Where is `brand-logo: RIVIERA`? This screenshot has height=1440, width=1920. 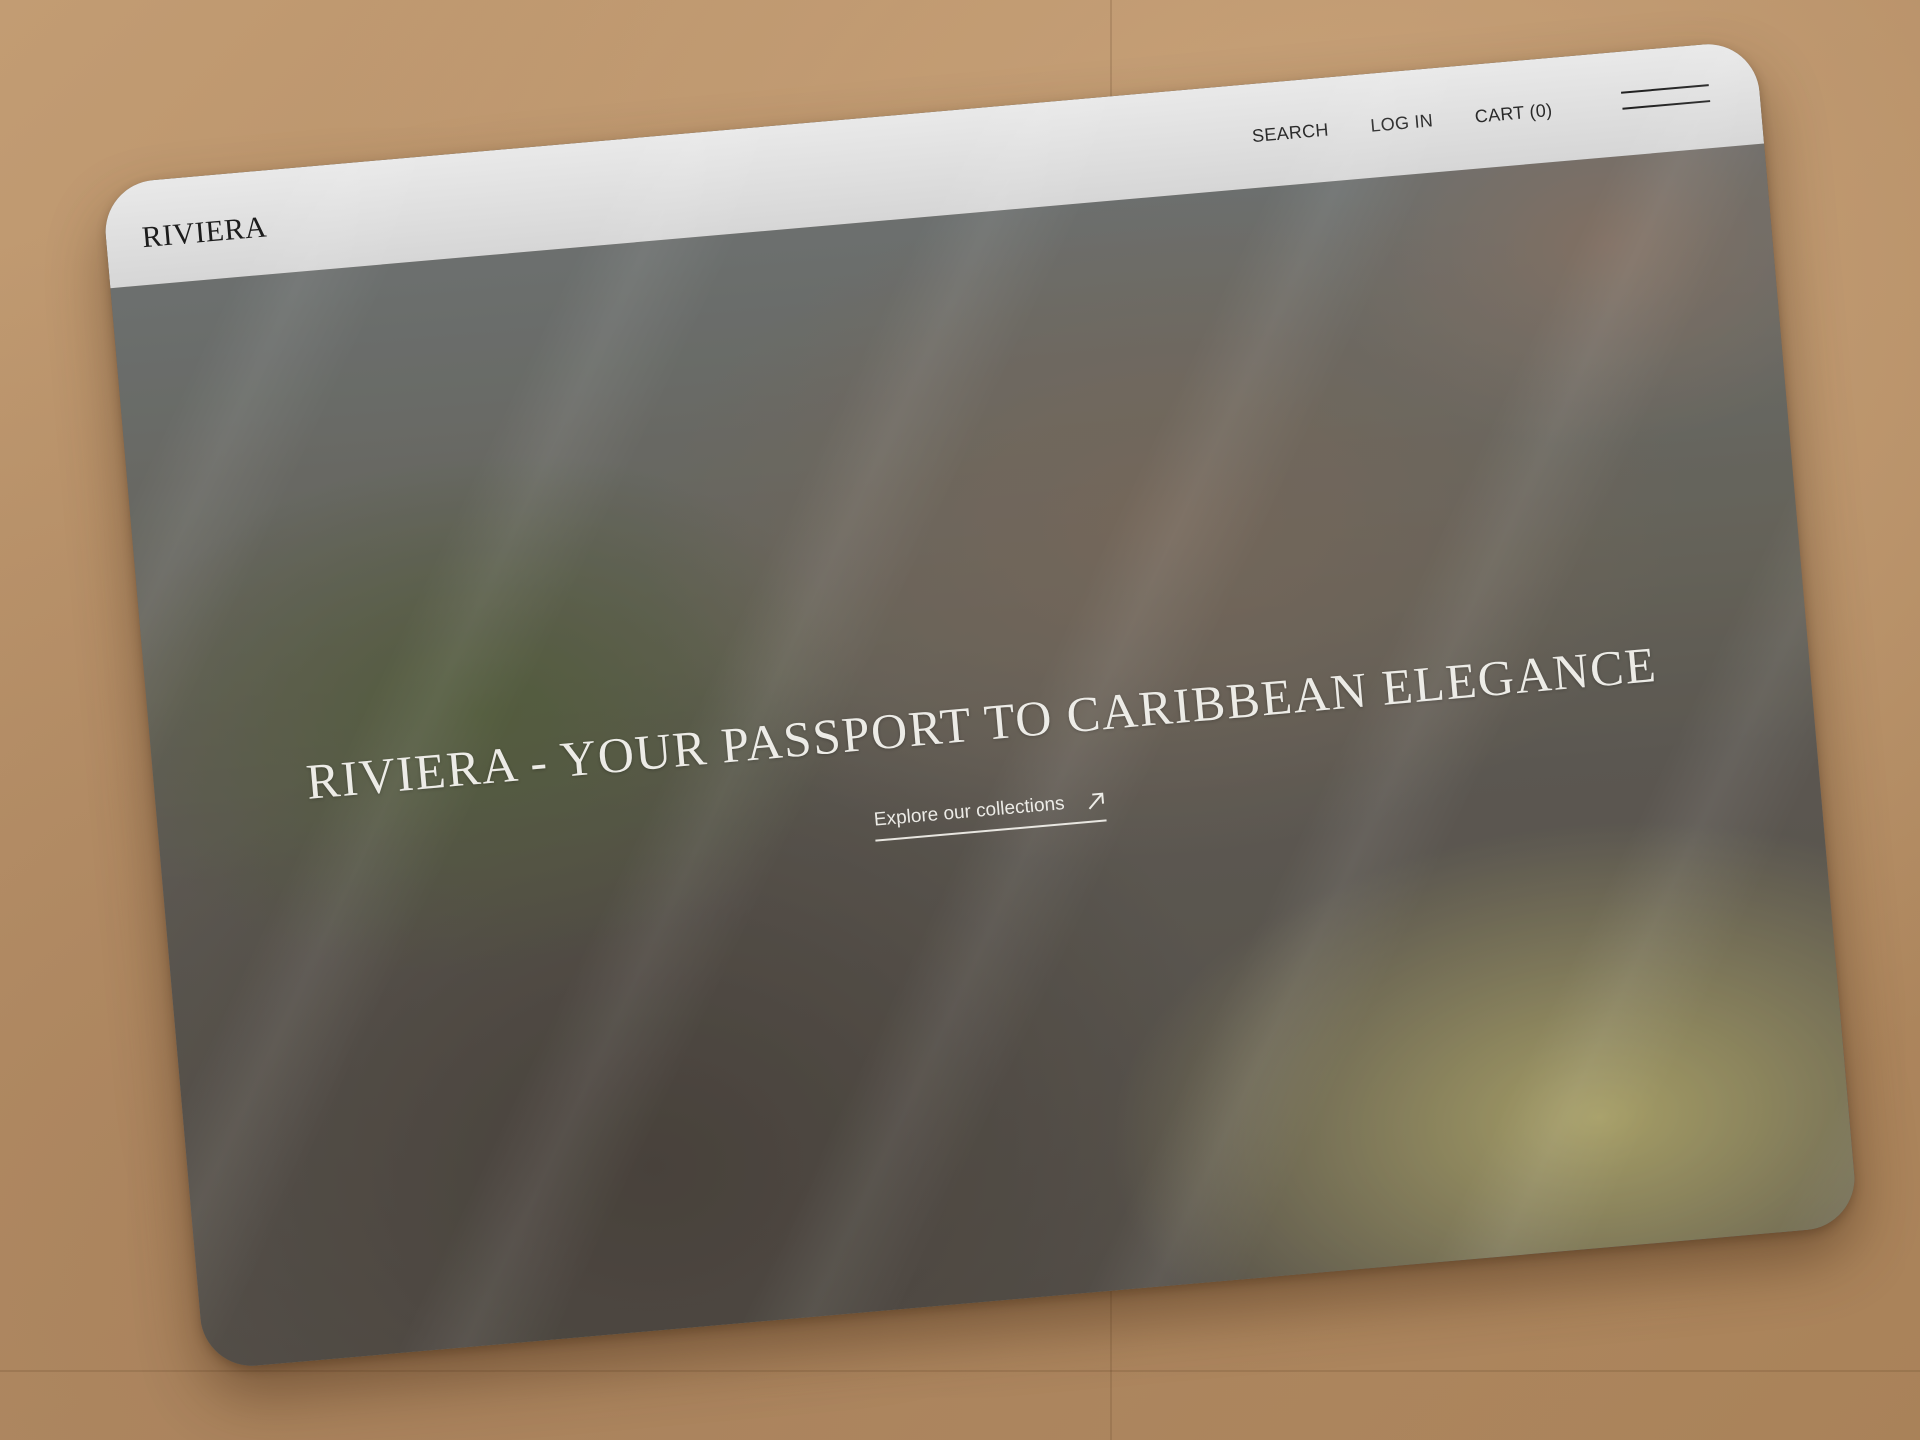 brand-logo: RIVIERA is located at coordinates (205, 232).